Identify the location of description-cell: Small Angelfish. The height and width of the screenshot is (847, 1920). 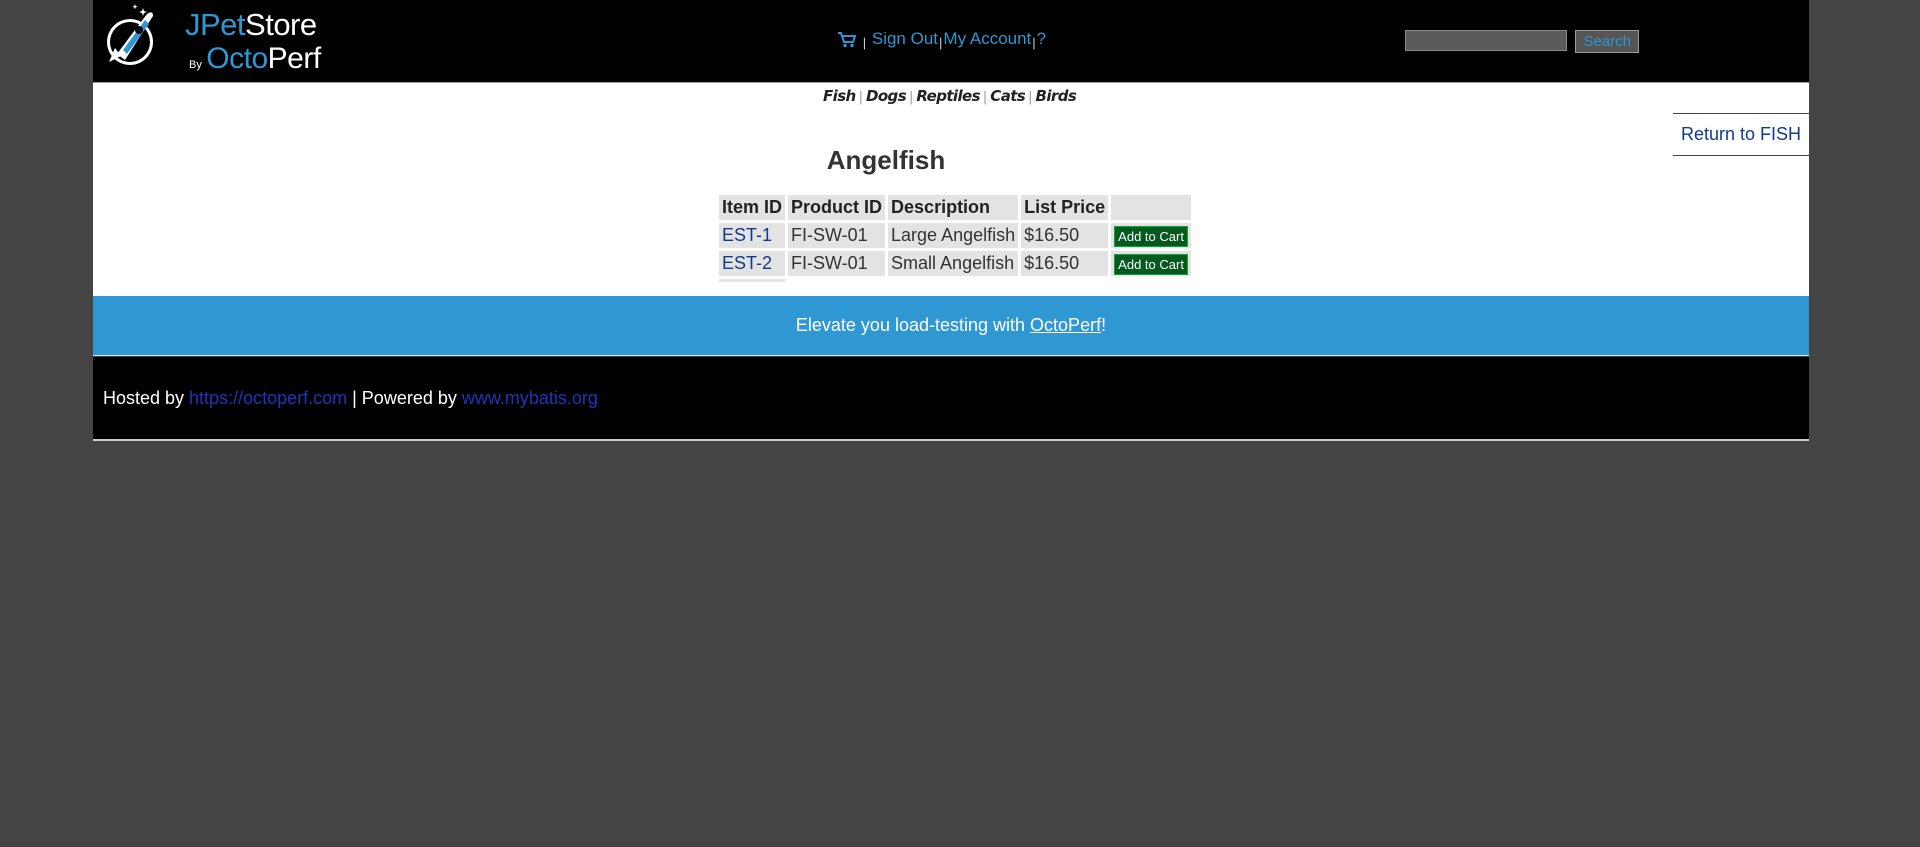
(953, 263).